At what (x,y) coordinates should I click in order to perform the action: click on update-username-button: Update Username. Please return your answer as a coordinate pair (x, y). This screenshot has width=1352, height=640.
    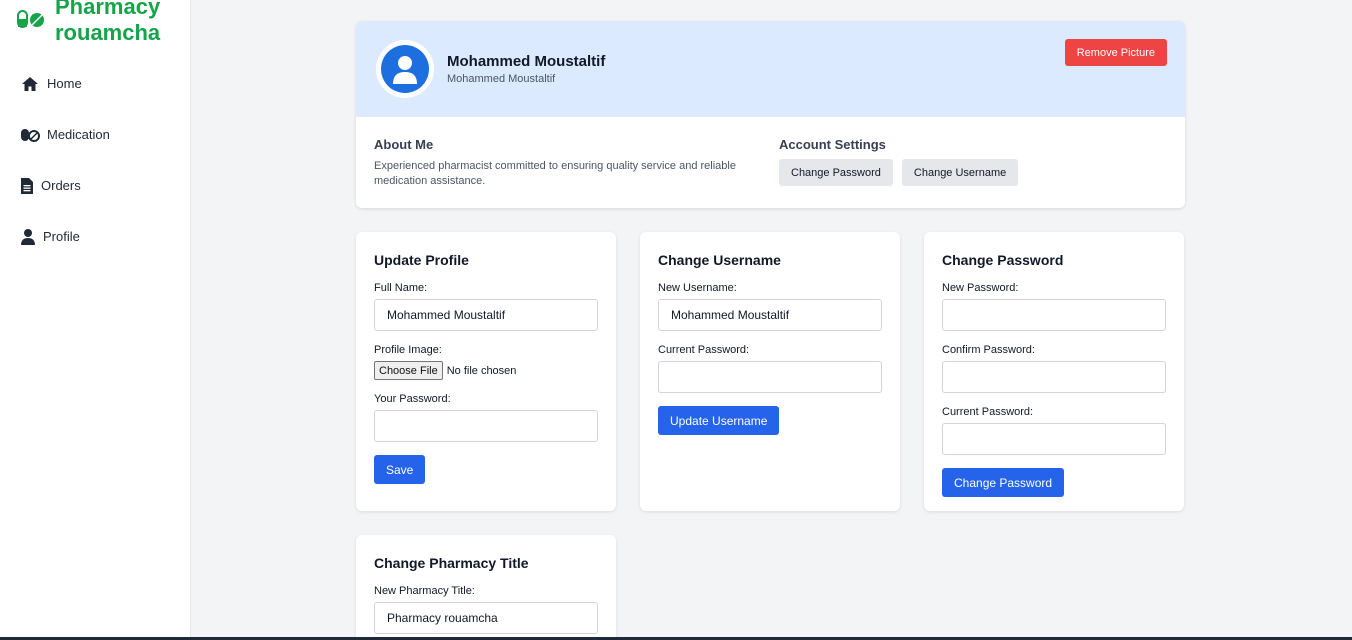
    Looking at the image, I should click on (719, 420).